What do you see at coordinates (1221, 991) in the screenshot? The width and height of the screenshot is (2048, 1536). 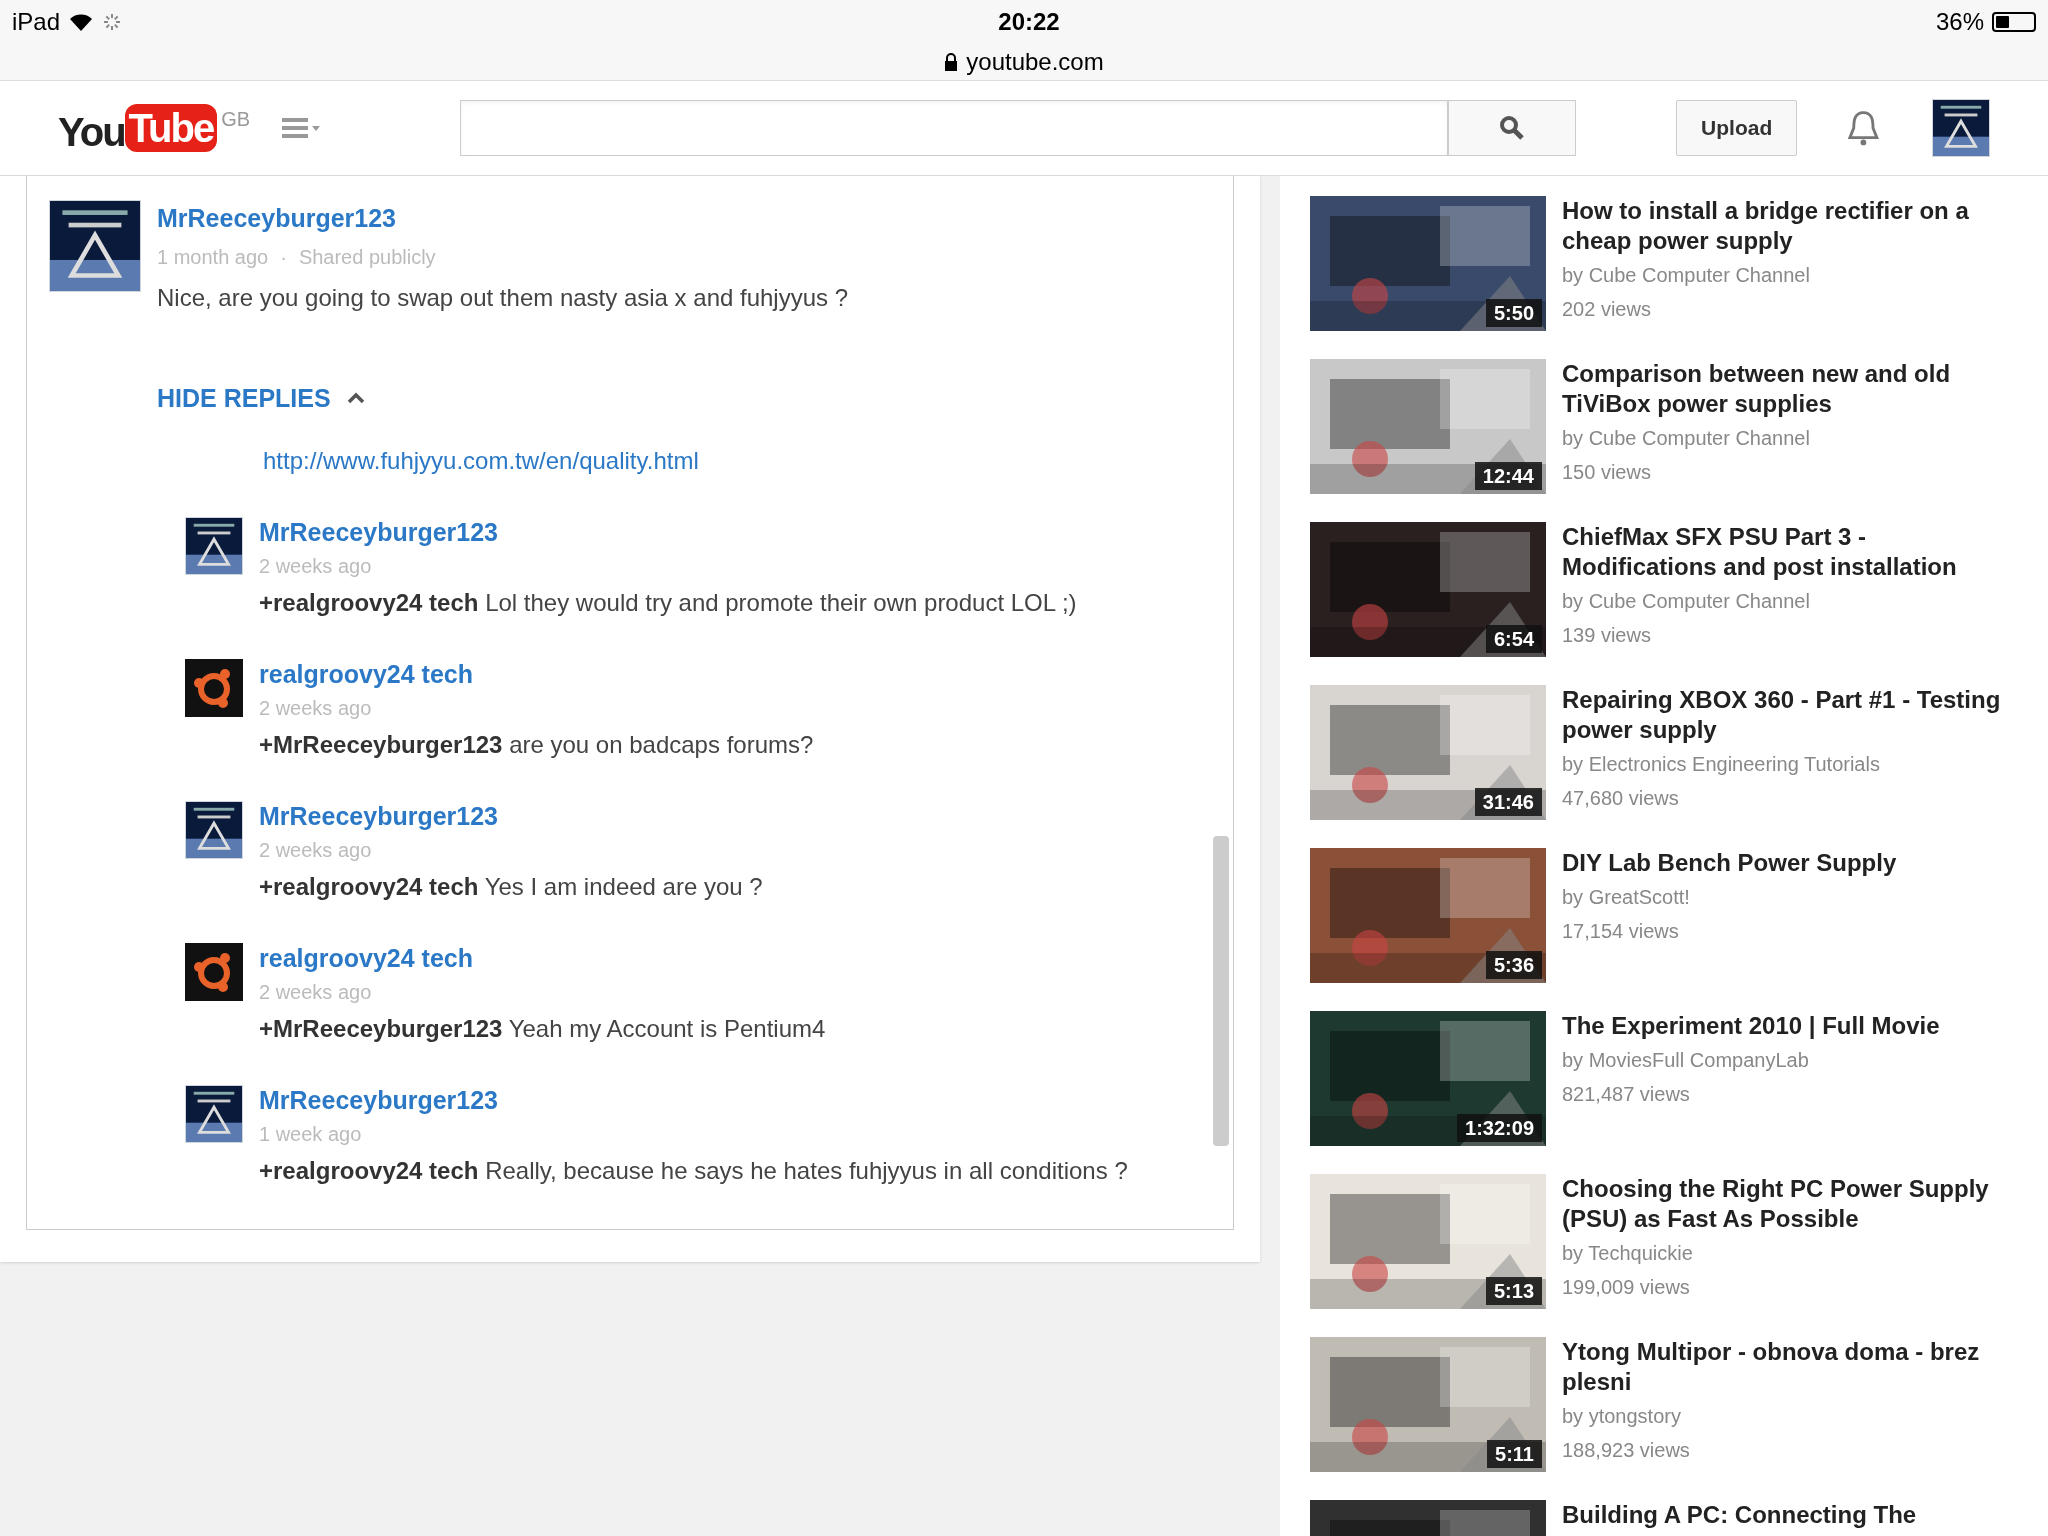 I see `scrollbar` at bounding box center [1221, 991].